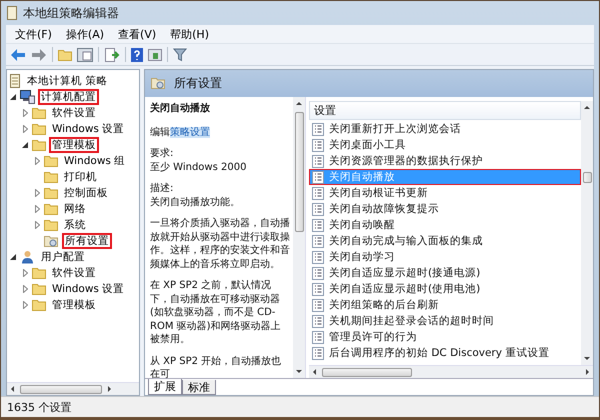 The height and width of the screenshot is (420, 600). What do you see at coordinates (39, 407) in the screenshot?
I see `status-text: 1635 个设置` at bounding box center [39, 407].